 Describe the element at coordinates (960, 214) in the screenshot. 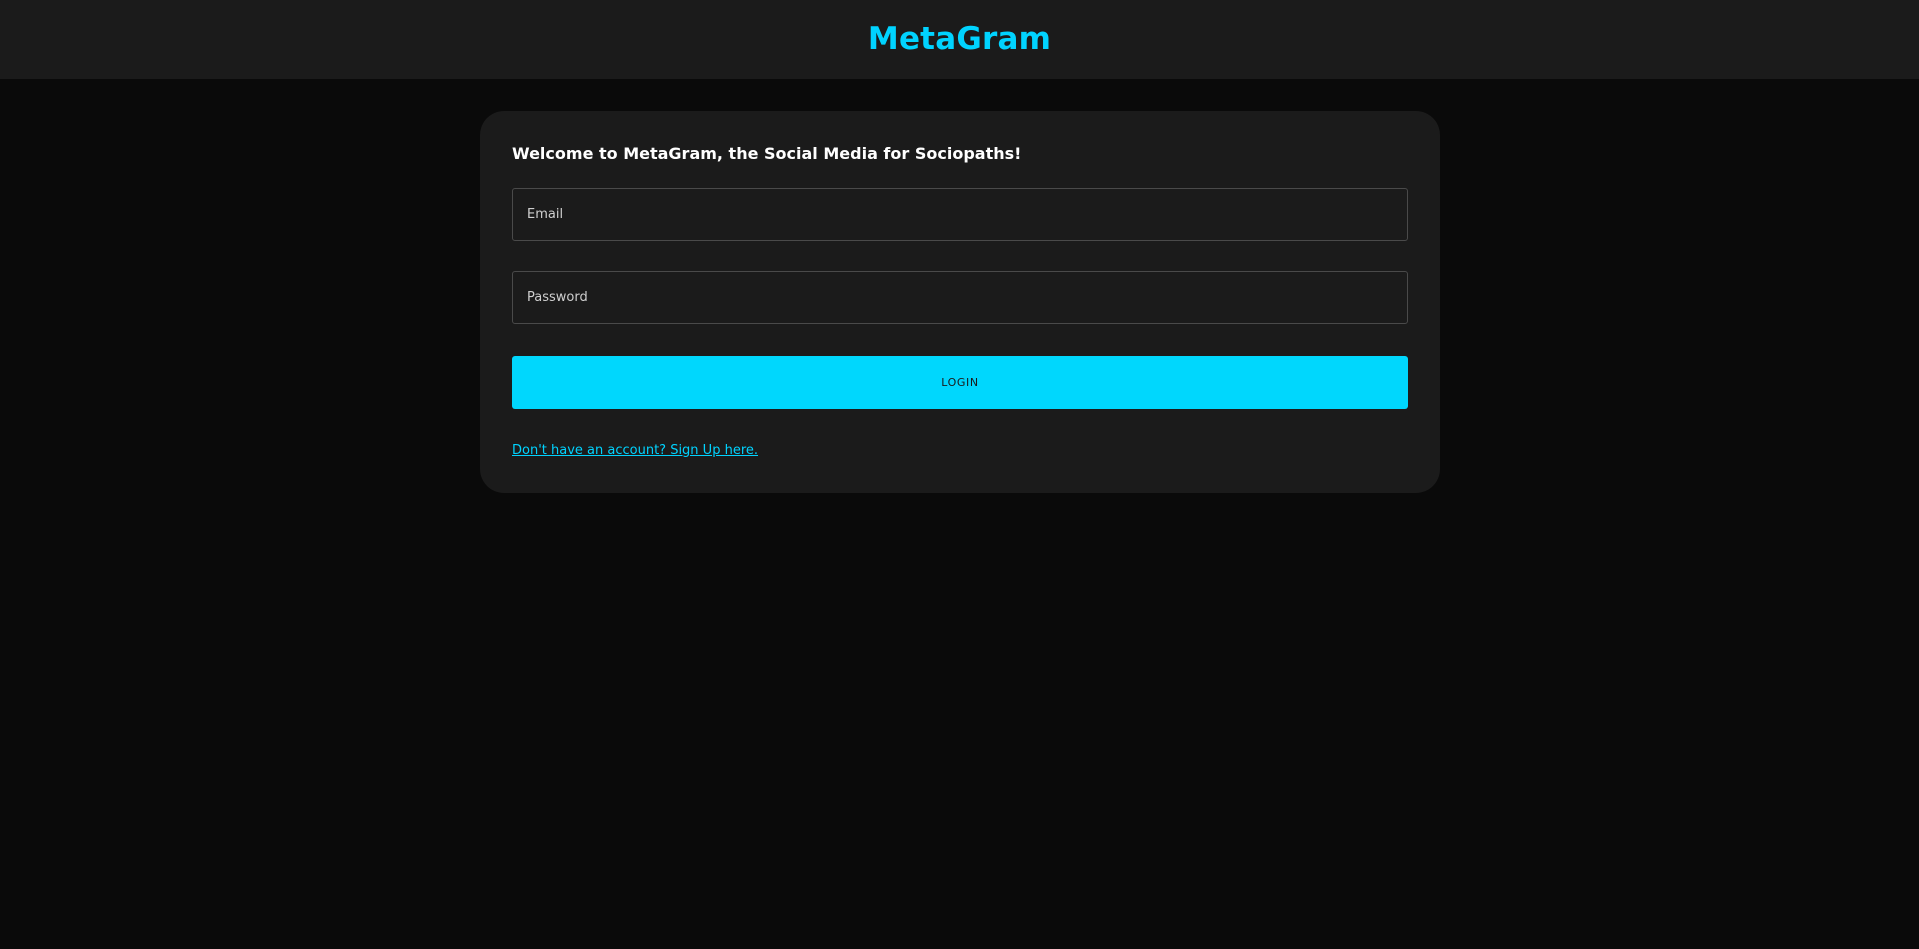

I see `email-field` at that location.